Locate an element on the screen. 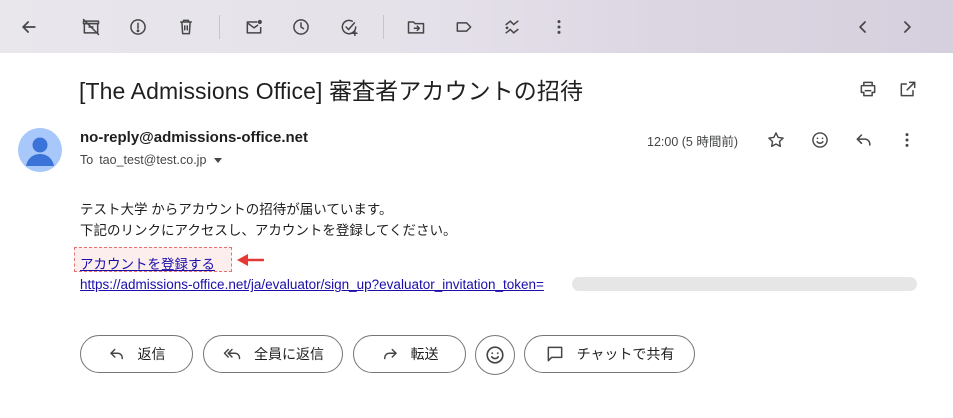  to-label: To is located at coordinates (87, 160).